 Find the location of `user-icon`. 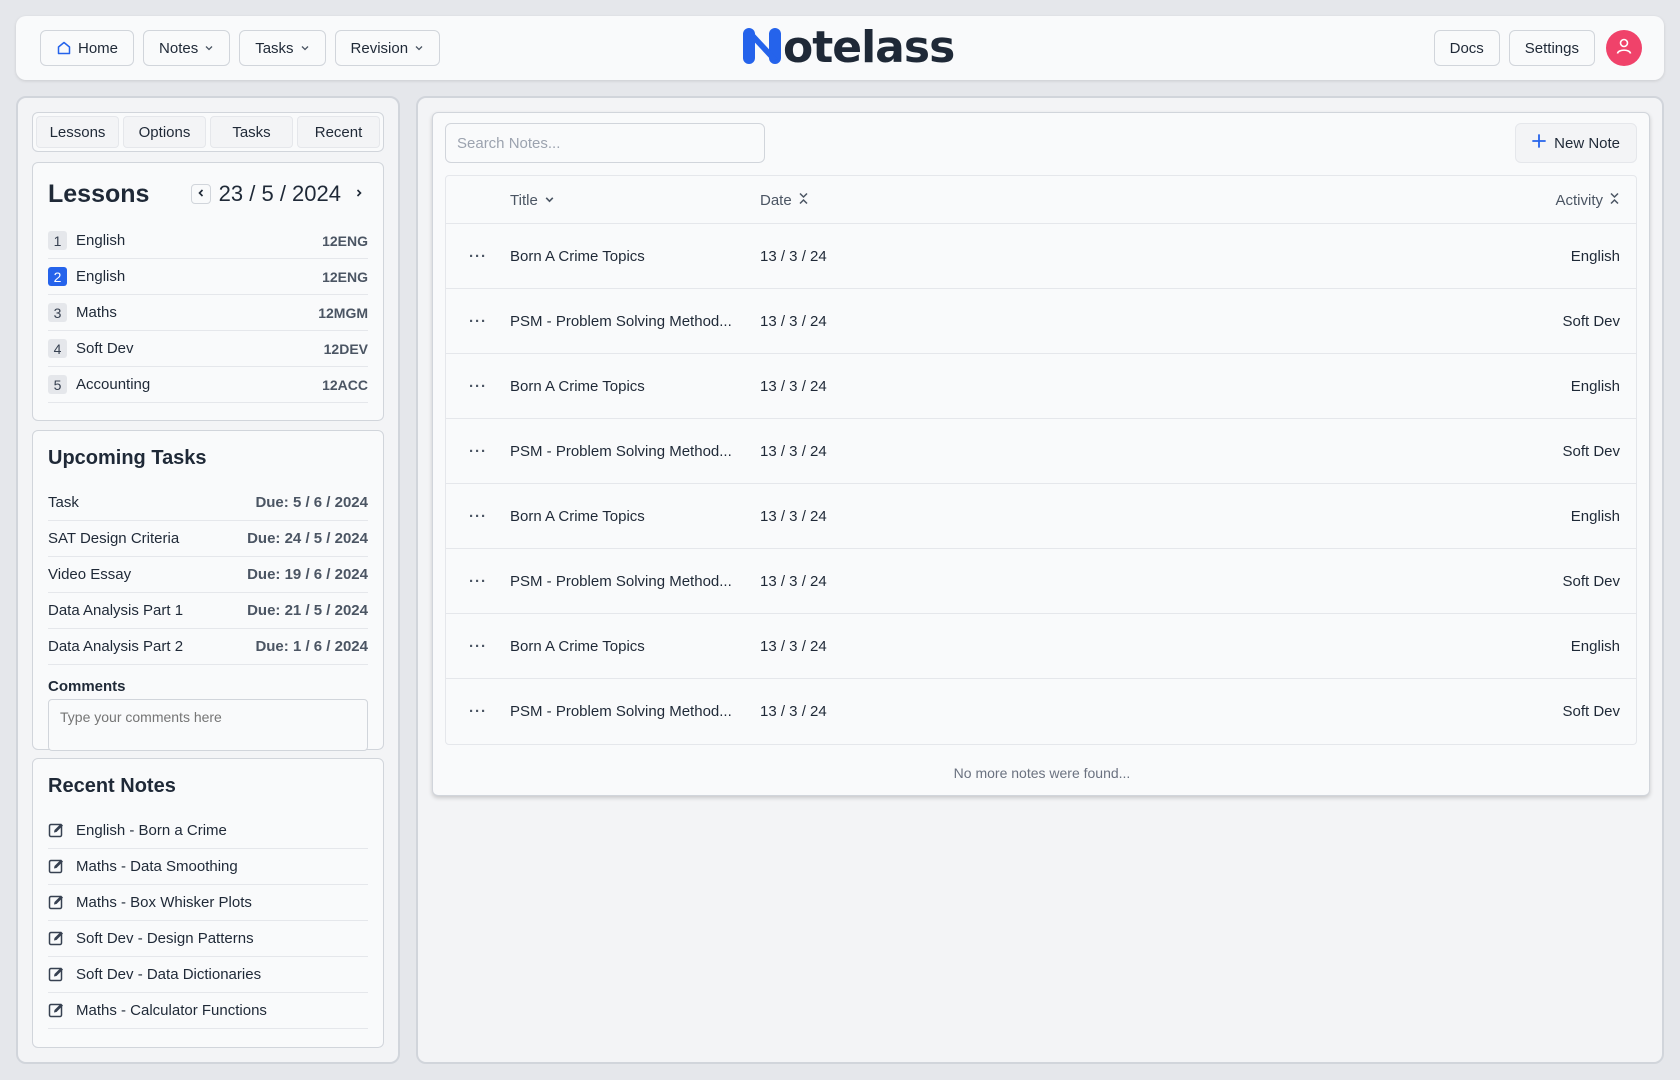

user-icon is located at coordinates (1624, 48).